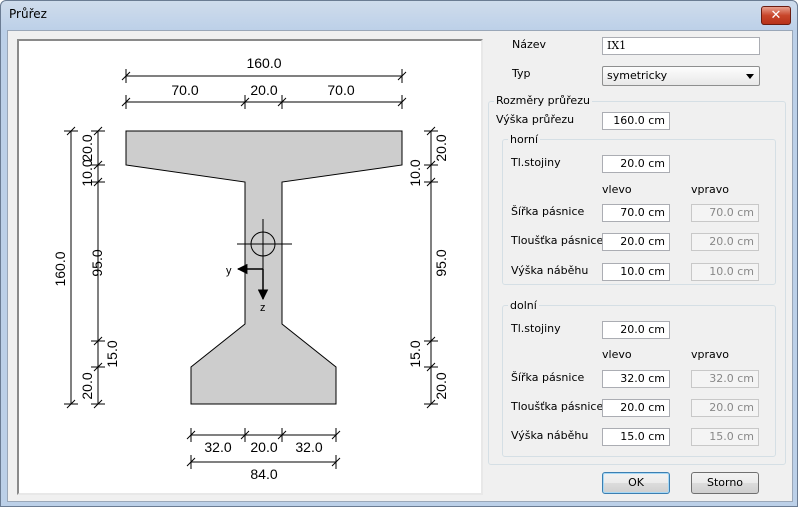 This screenshot has height=507, width=798. What do you see at coordinates (308, 447) in the screenshot?
I see `dim-bottom-right: 32.0` at bounding box center [308, 447].